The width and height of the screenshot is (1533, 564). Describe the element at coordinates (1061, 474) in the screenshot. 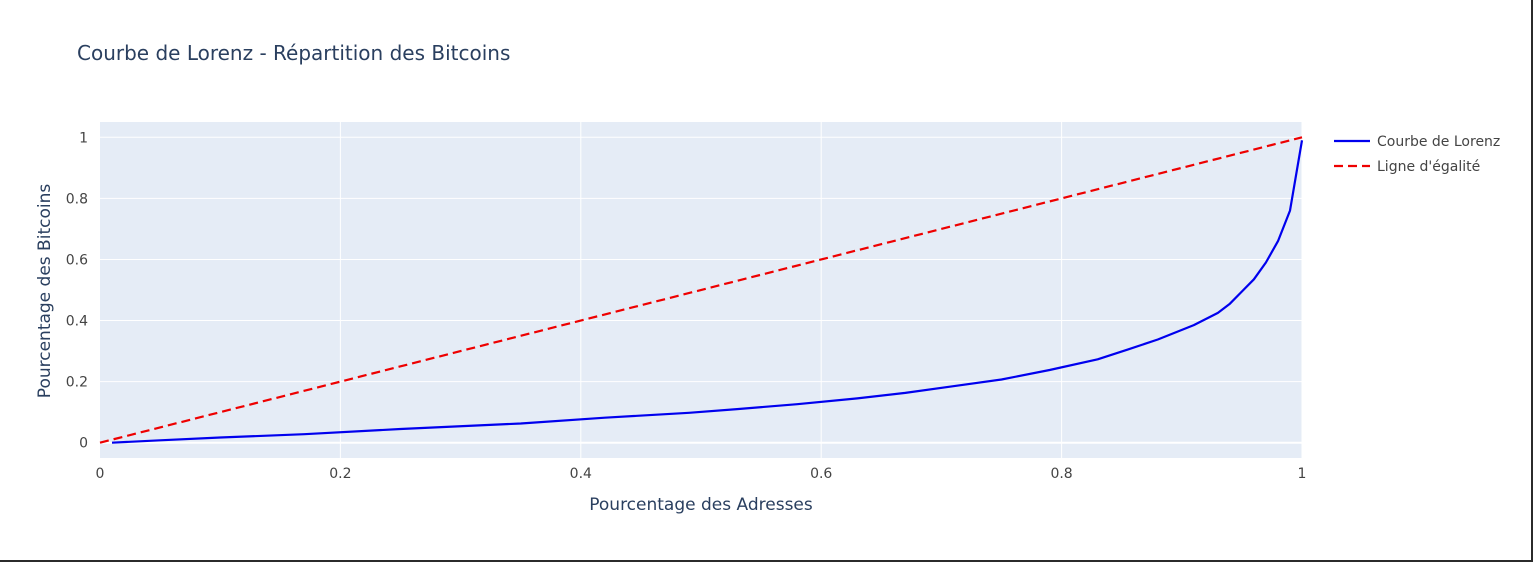

I see `x-tick-label: 0.8` at that location.